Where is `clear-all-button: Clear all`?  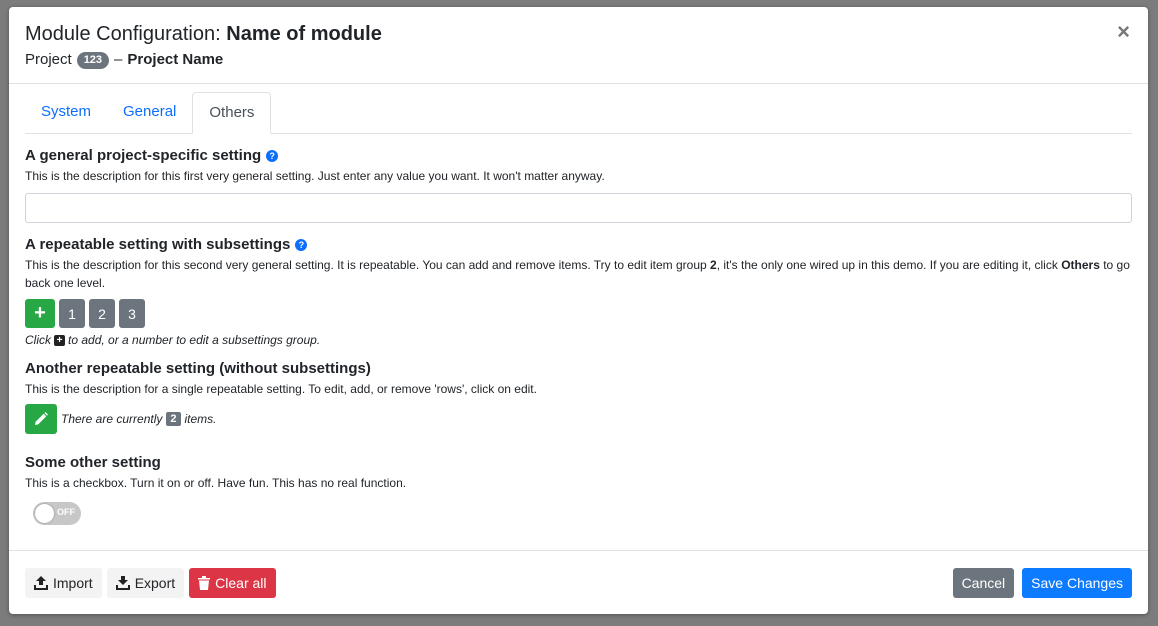 clear-all-button: Clear all is located at coordinates (232, 582).